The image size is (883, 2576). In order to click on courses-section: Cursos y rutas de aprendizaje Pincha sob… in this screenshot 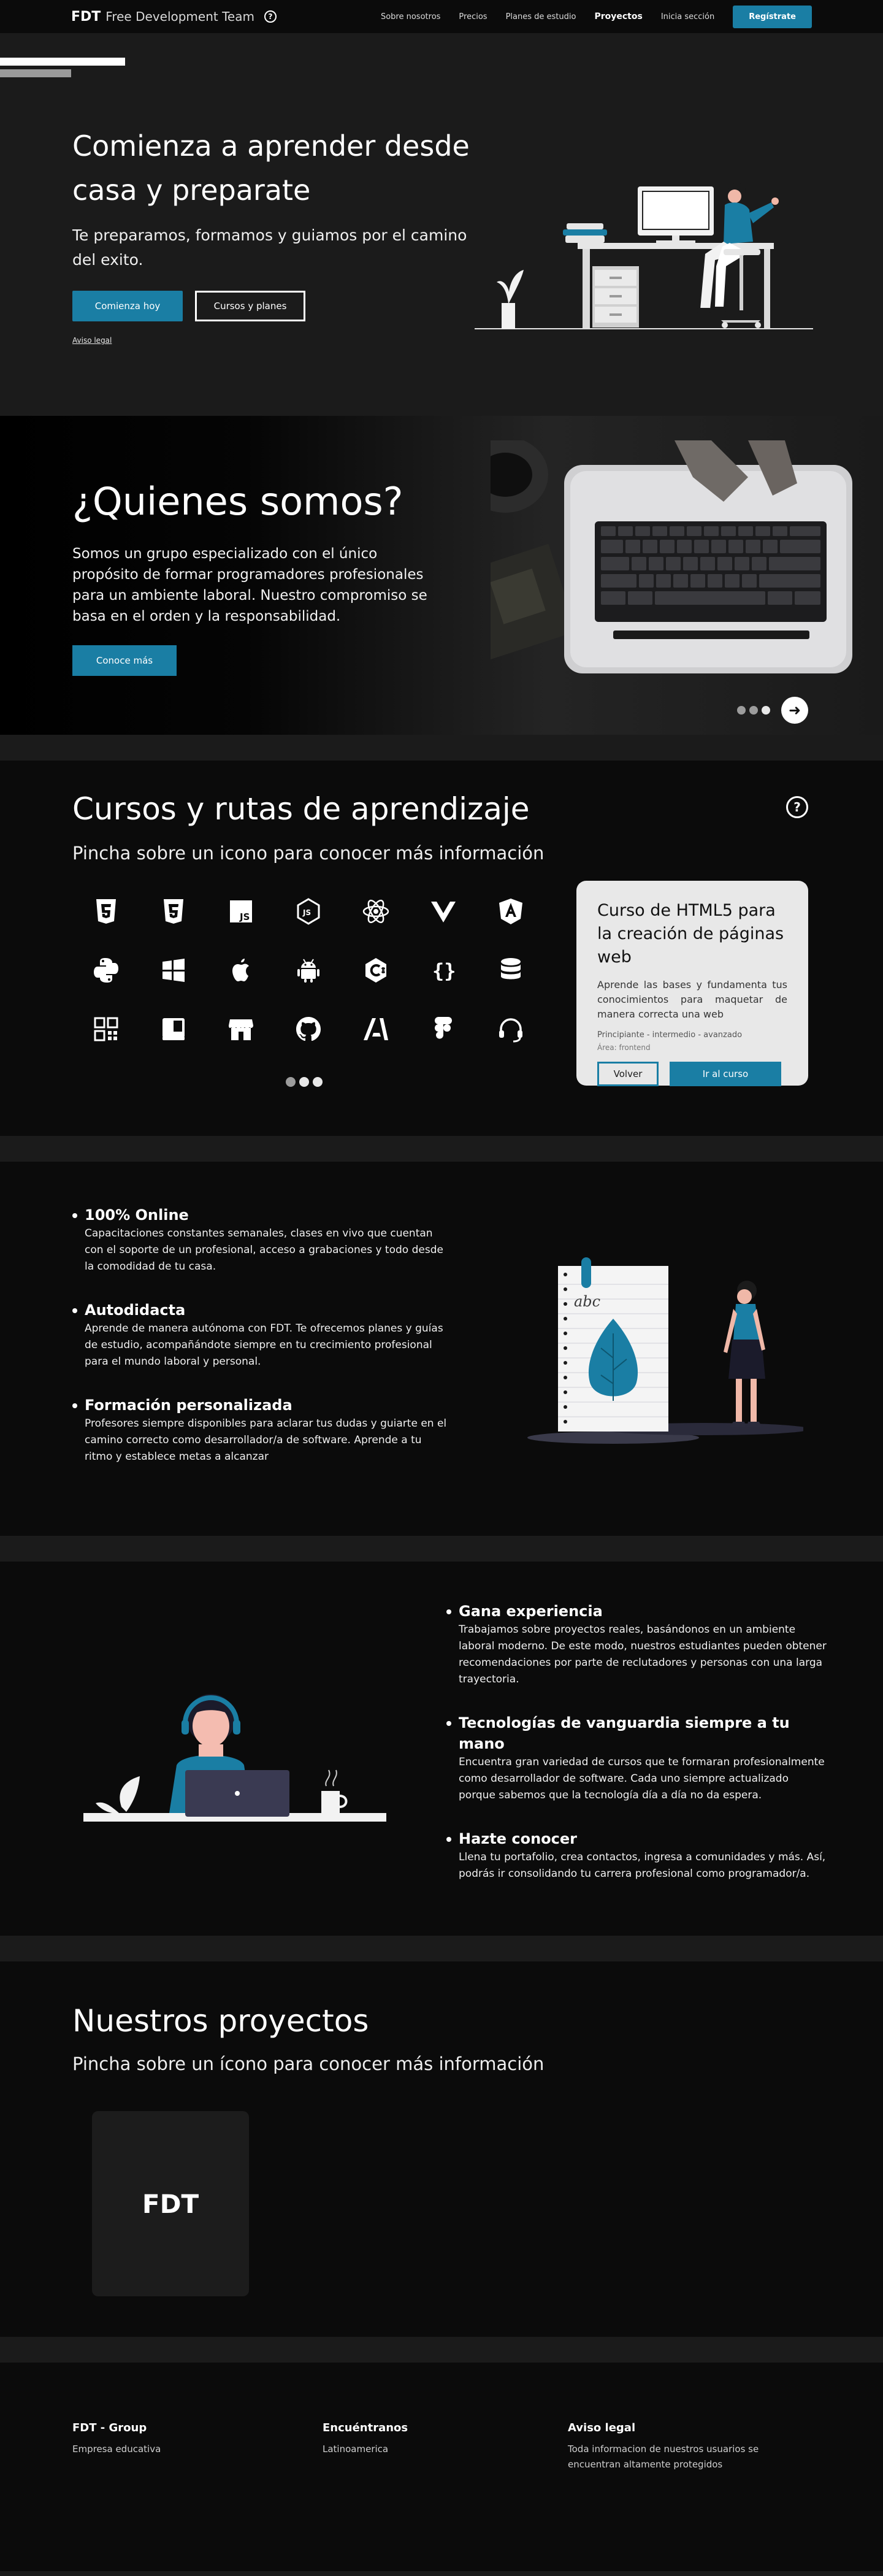, I will do `click(442, 948)`.